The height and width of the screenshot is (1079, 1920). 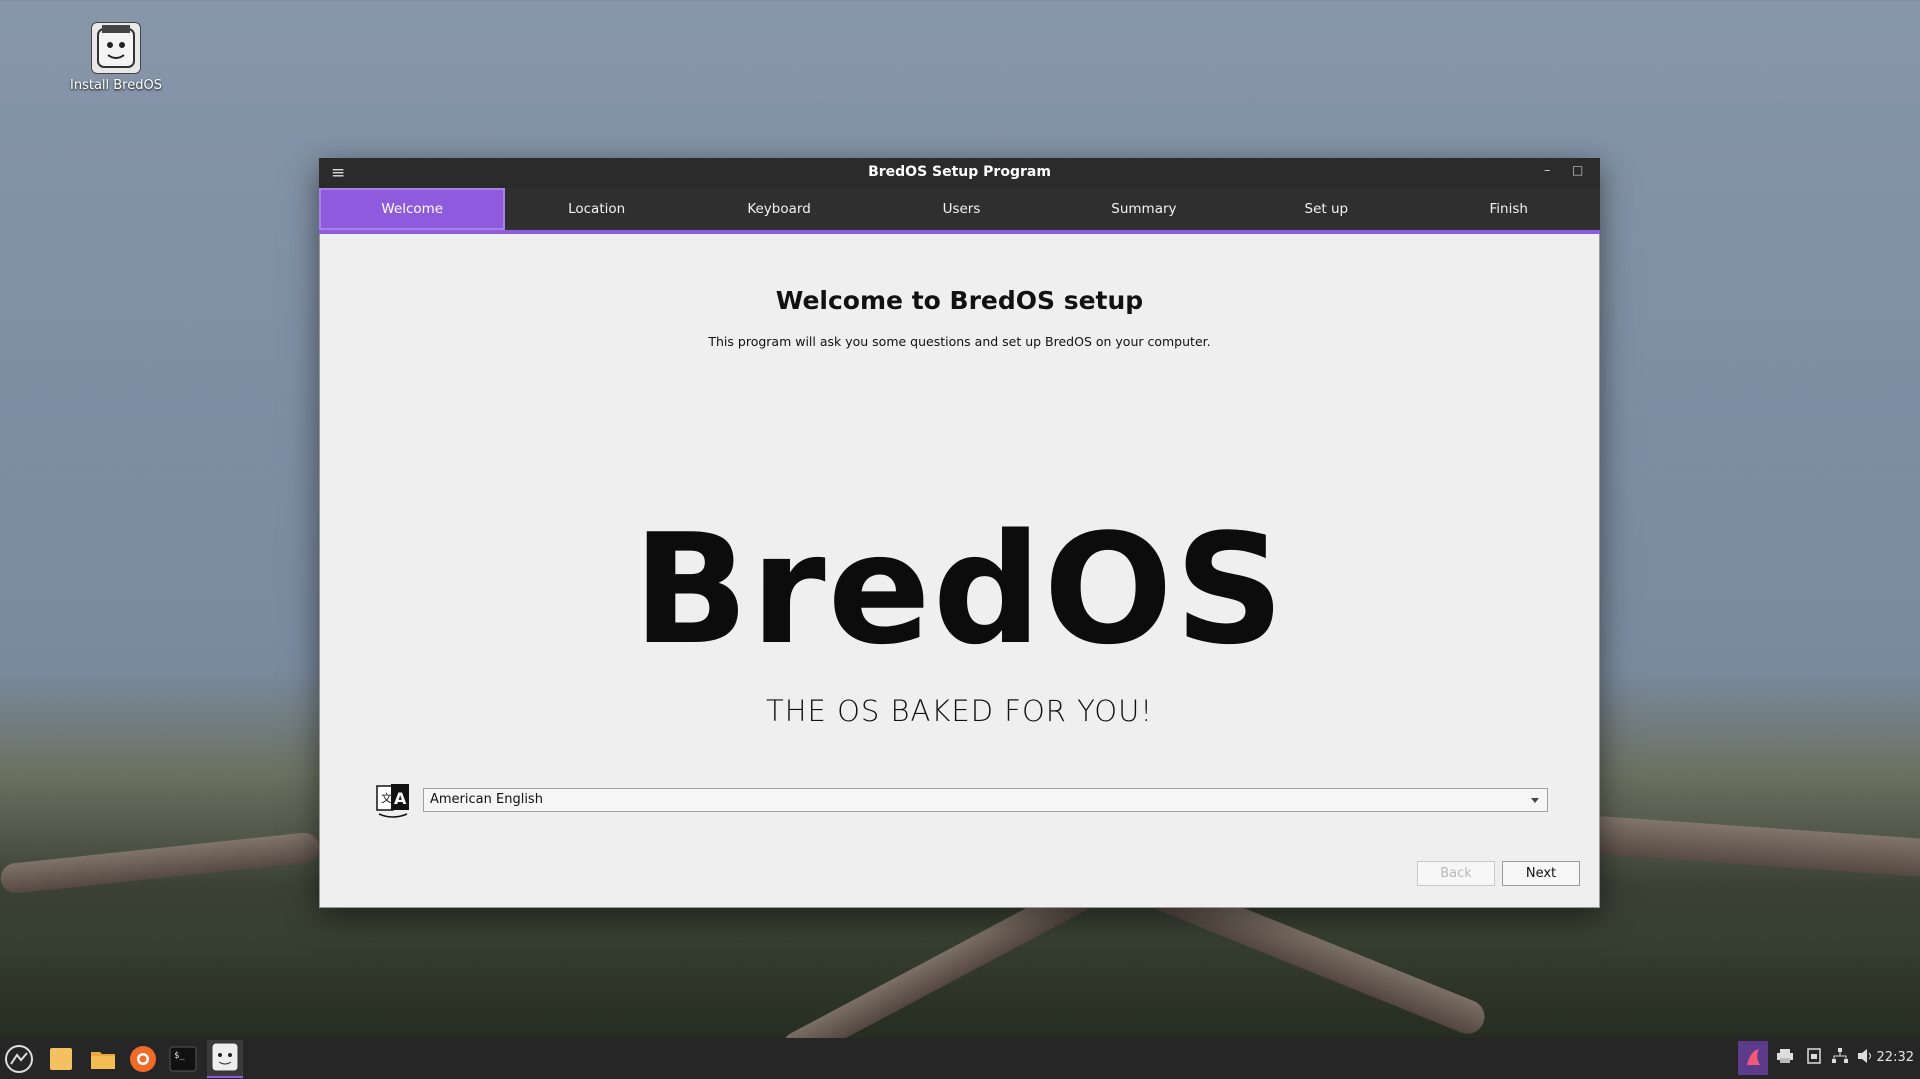 I want to click on tab-summary: Summary, so click(x=1144, y=209).